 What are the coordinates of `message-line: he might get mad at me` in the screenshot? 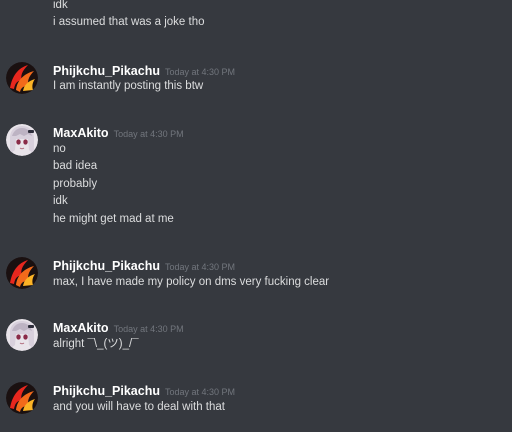 It's located at (113, 219).